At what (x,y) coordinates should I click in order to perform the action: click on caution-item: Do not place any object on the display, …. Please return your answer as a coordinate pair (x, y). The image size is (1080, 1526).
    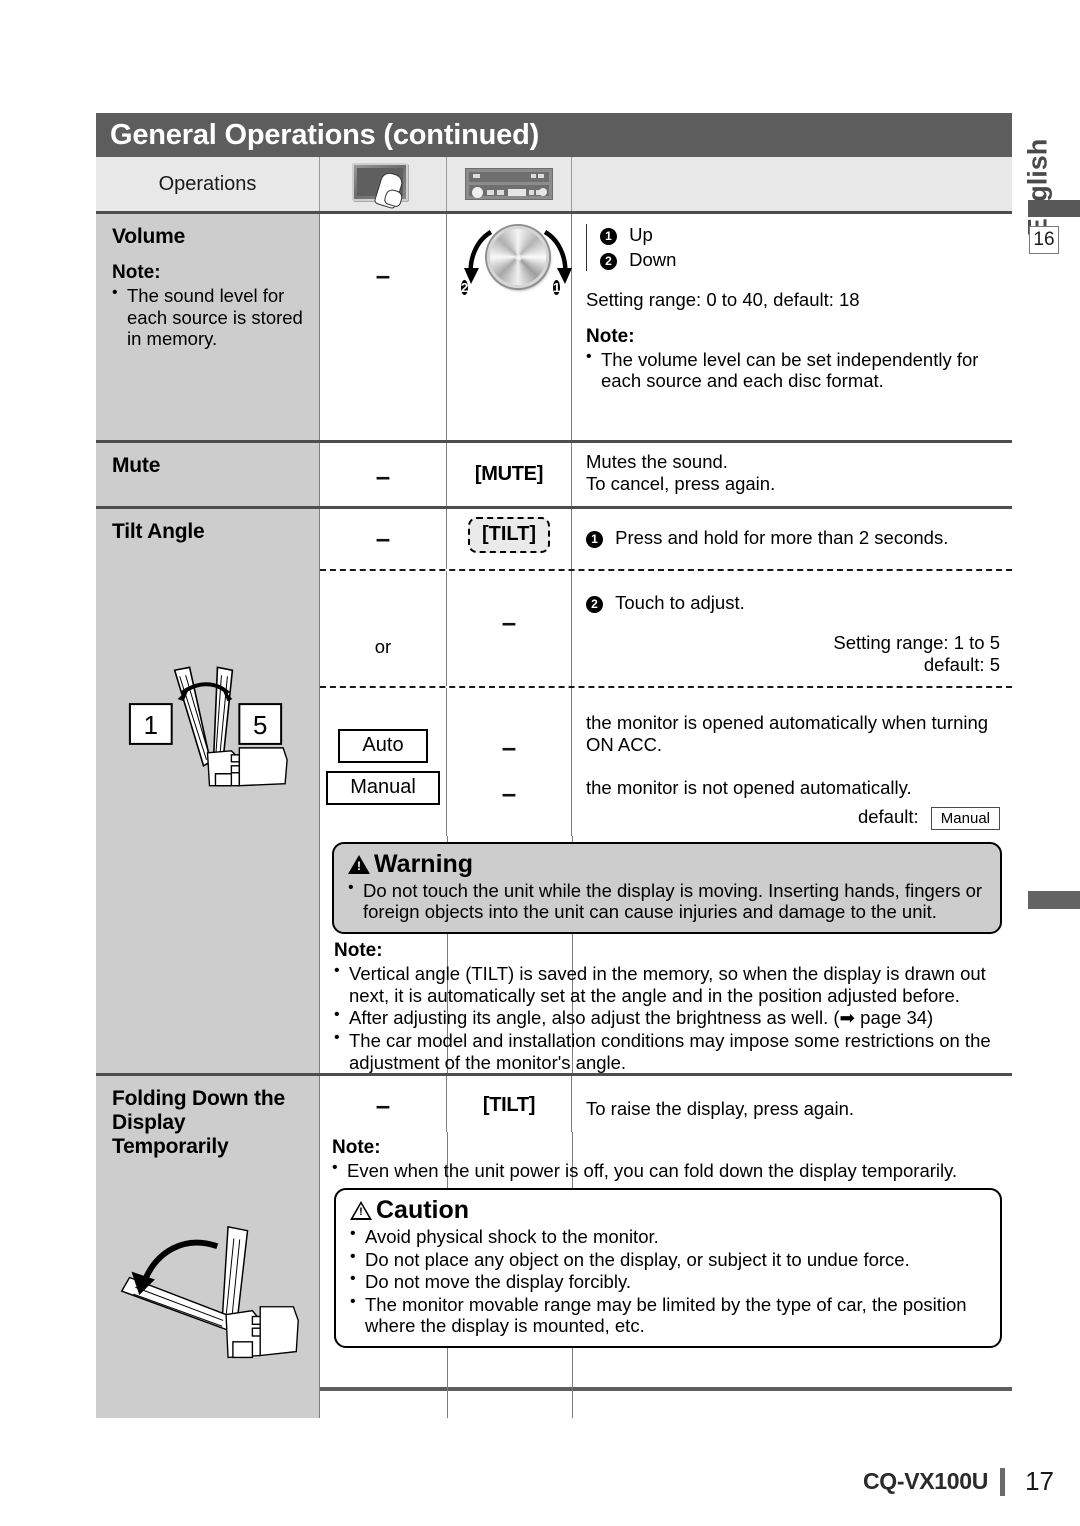
    Looking at the image, I should click on (668, 1259).